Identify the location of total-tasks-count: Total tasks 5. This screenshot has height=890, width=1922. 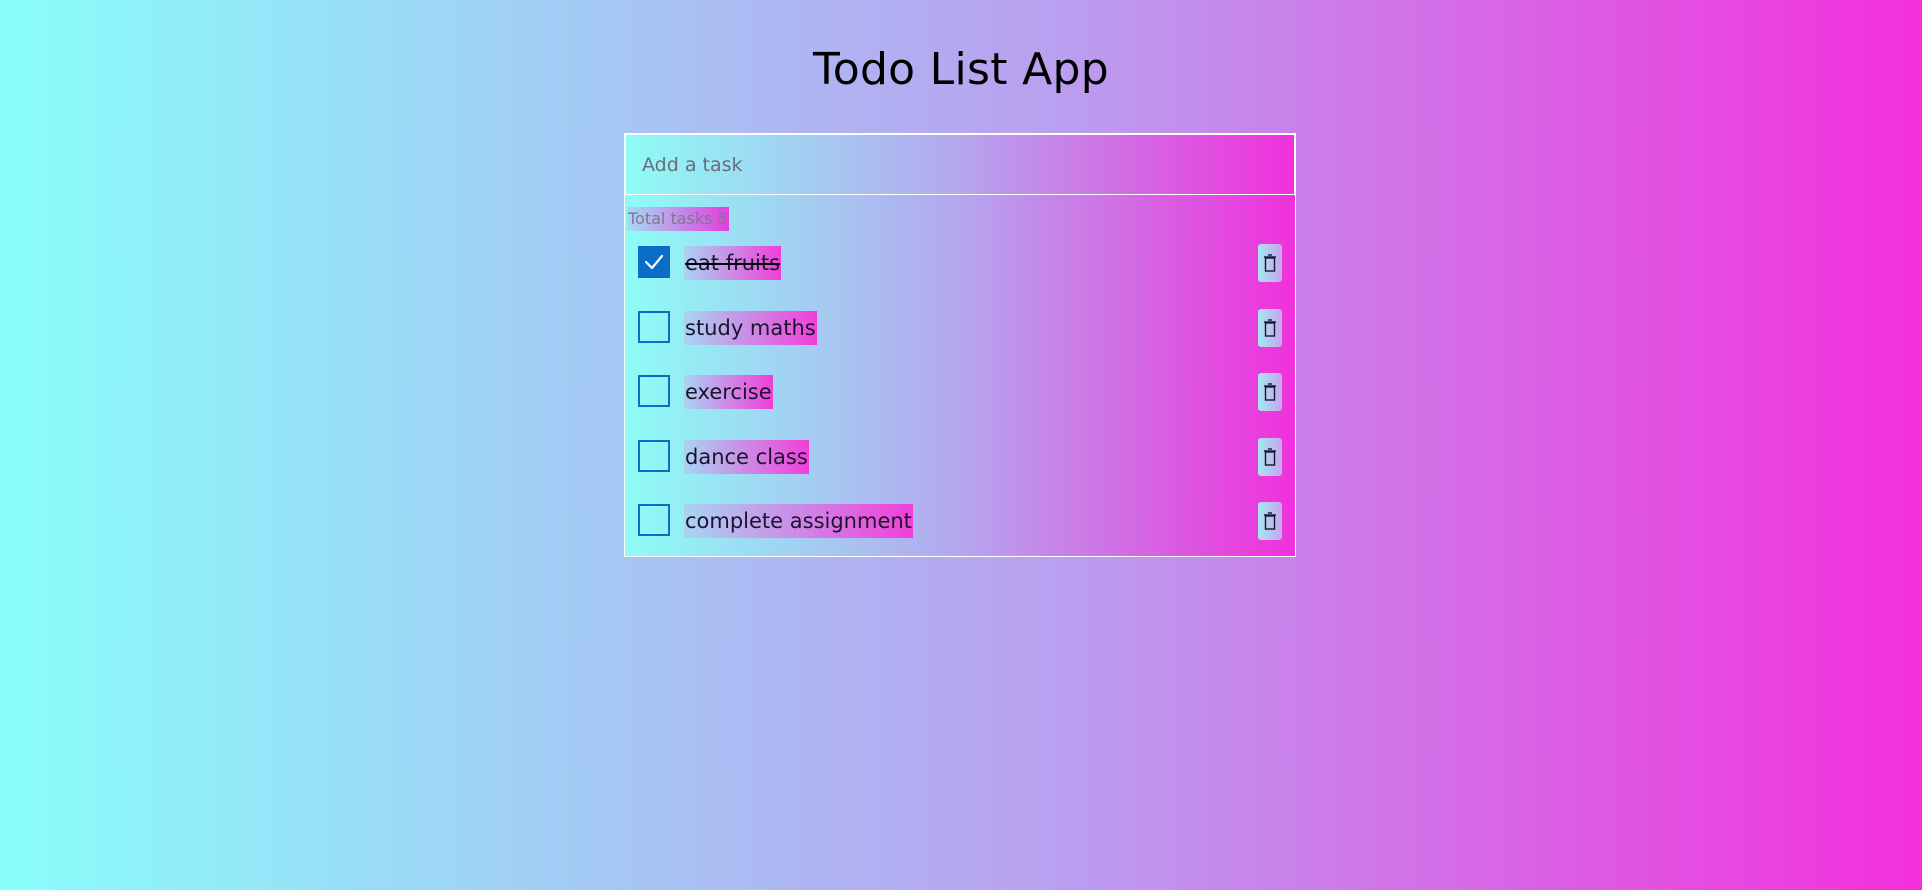
(678, 219).